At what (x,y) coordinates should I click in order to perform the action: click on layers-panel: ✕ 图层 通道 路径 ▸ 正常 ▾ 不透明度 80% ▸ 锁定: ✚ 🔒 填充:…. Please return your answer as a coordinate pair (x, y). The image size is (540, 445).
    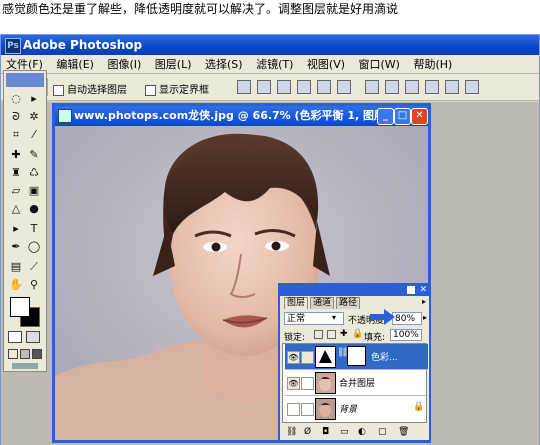
    Looking at the image, I should click on (354, 362).